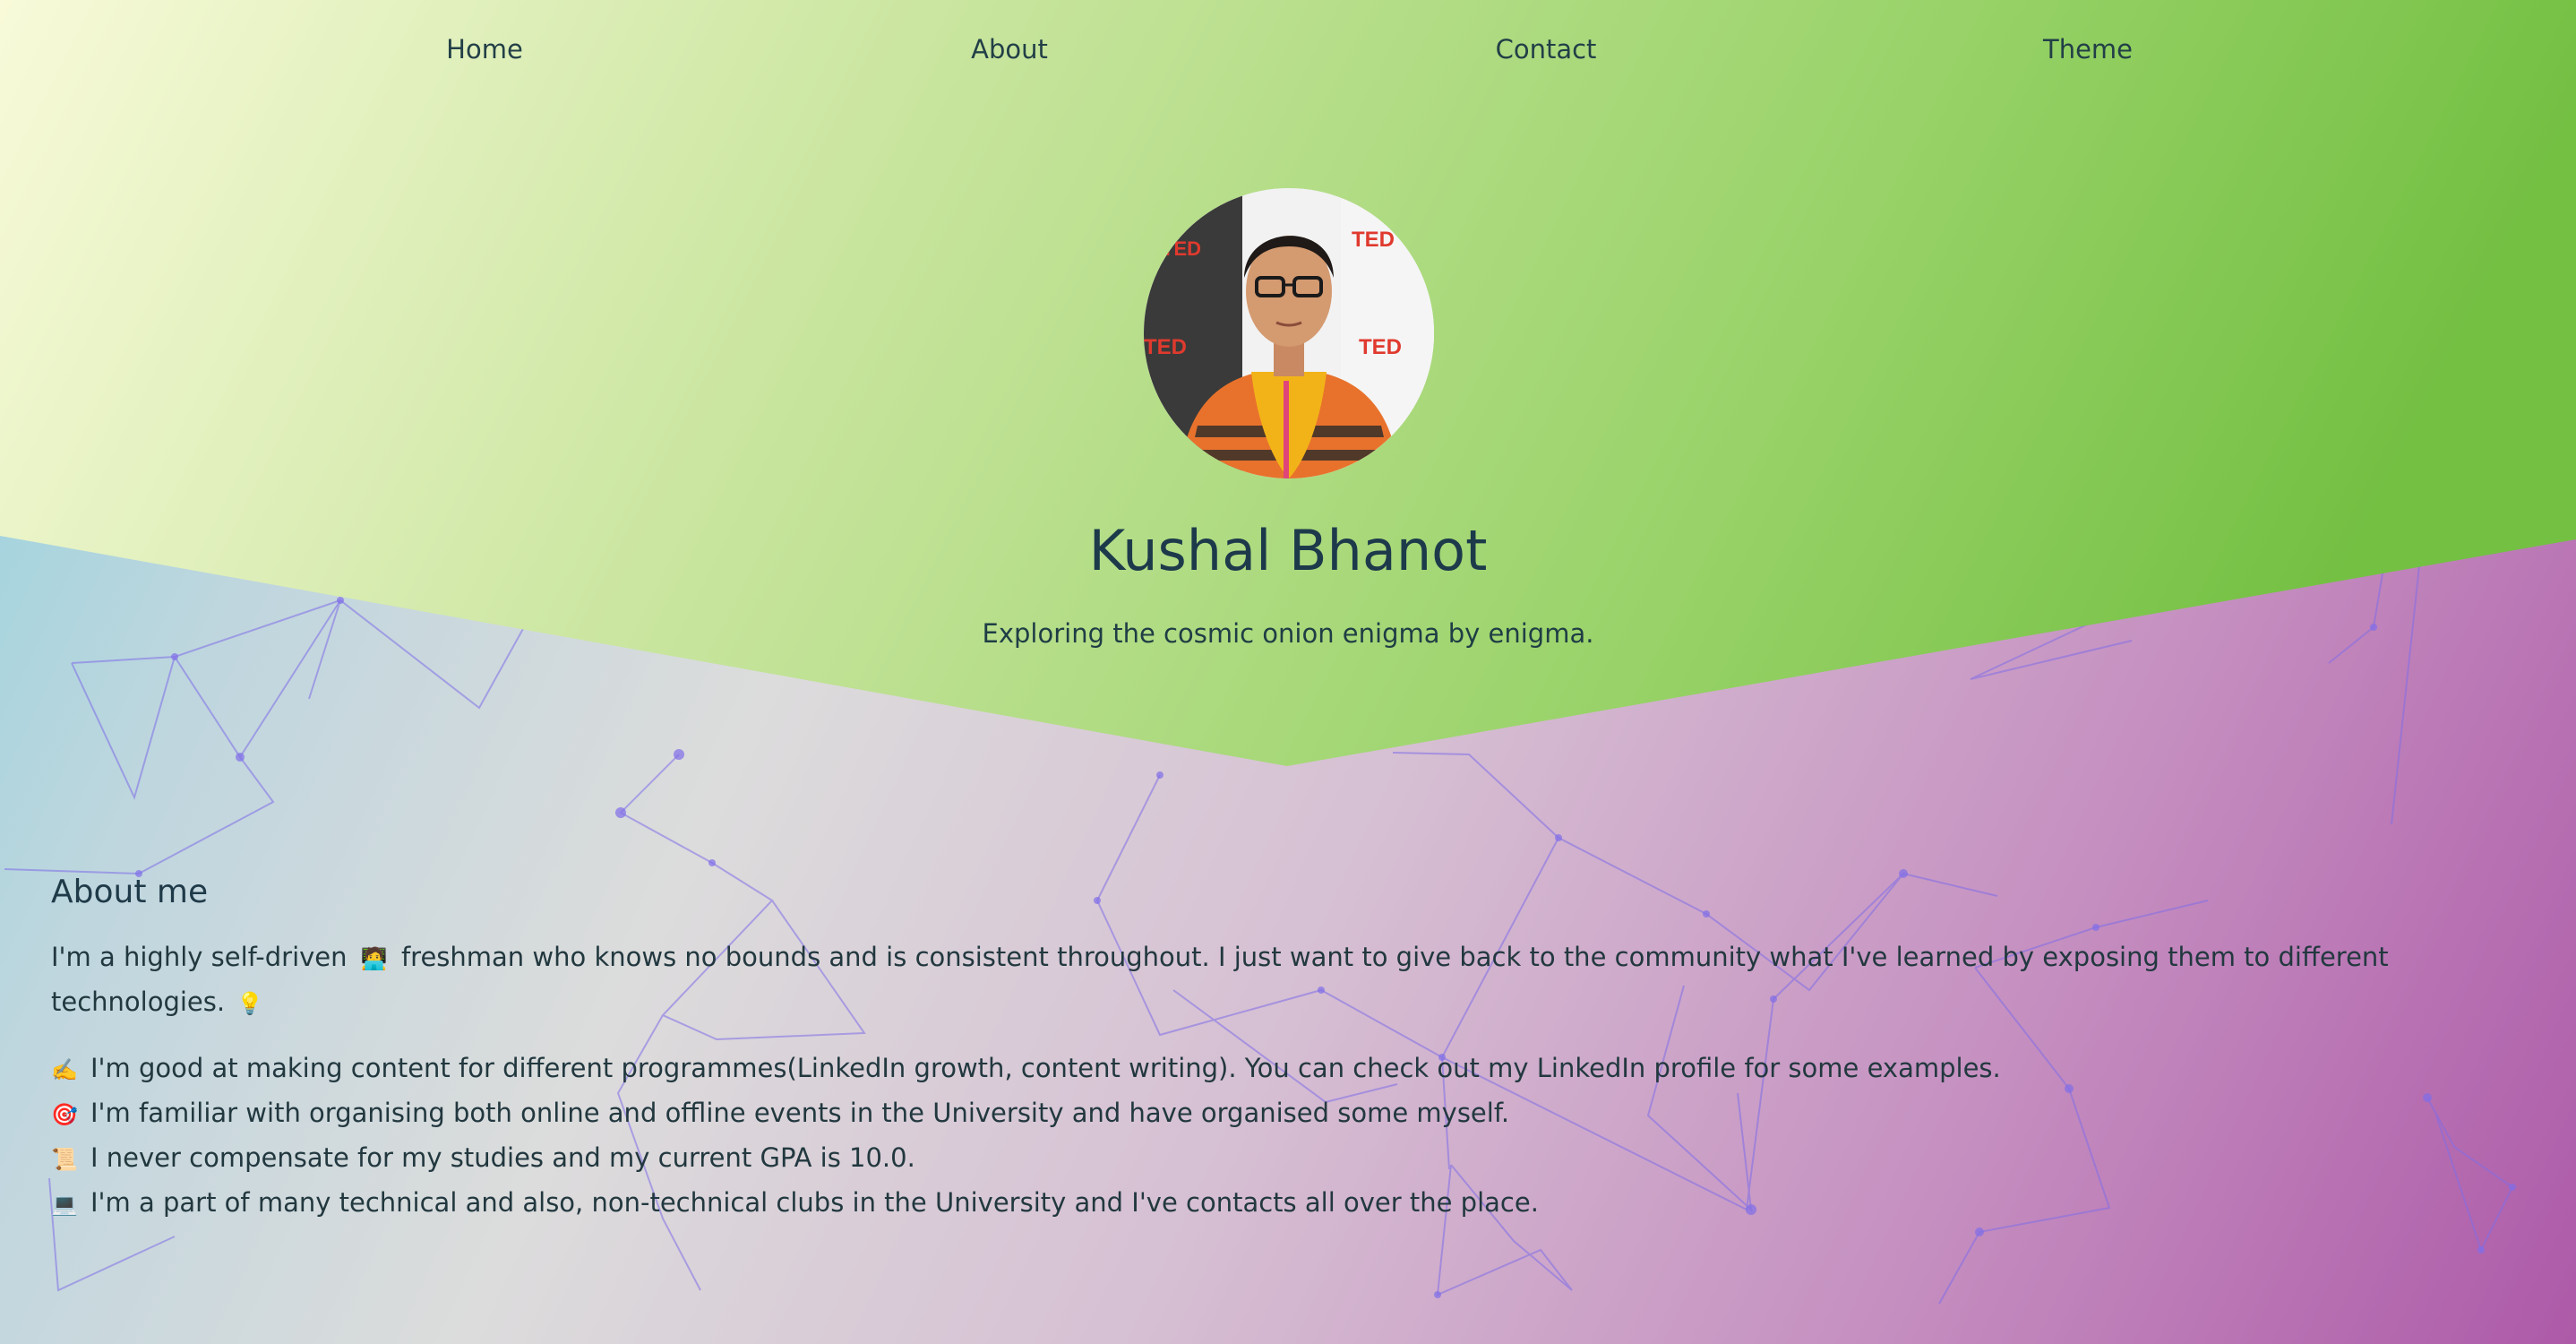  Describe the element at coordinates (64, 1069) in the screenshot. I see `writing-hand-icon: ✍️` at that location.